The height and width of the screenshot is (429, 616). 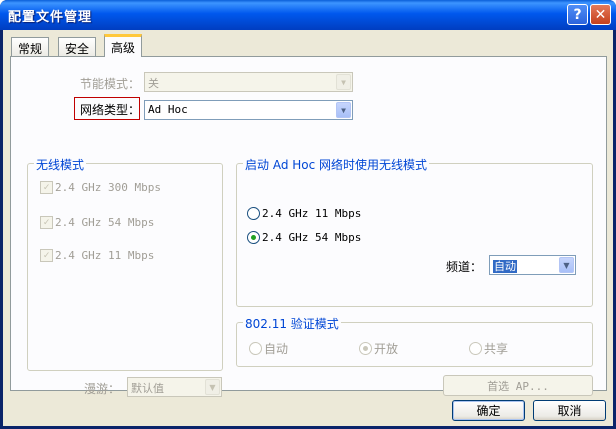 I want to click on tab-security: 安全, so click(x=77, y=46).